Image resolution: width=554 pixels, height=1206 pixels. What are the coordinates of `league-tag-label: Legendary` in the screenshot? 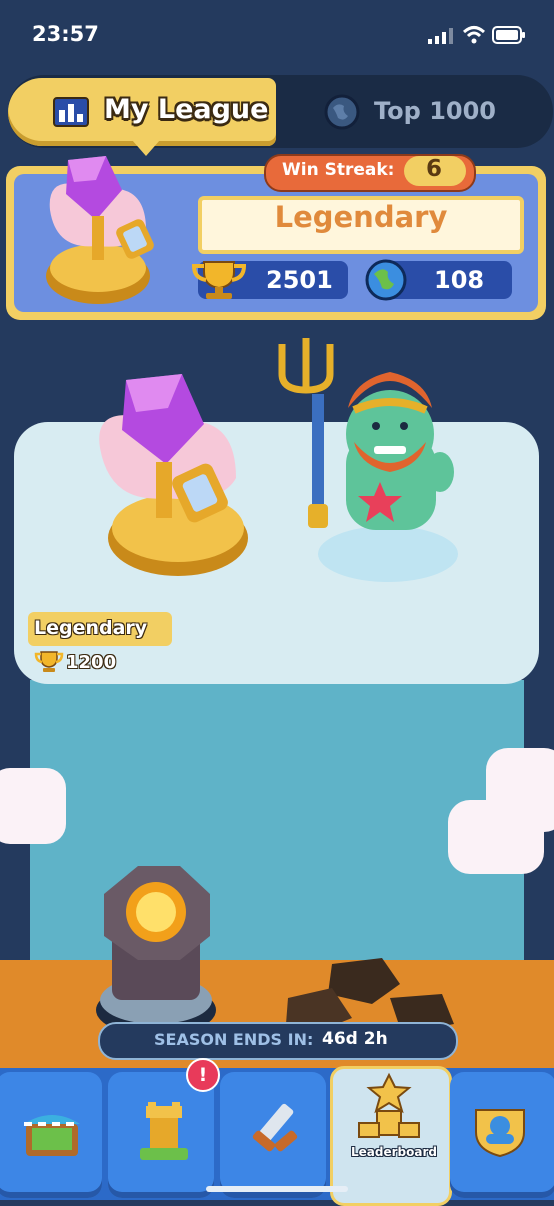 It's located at (91, 628).